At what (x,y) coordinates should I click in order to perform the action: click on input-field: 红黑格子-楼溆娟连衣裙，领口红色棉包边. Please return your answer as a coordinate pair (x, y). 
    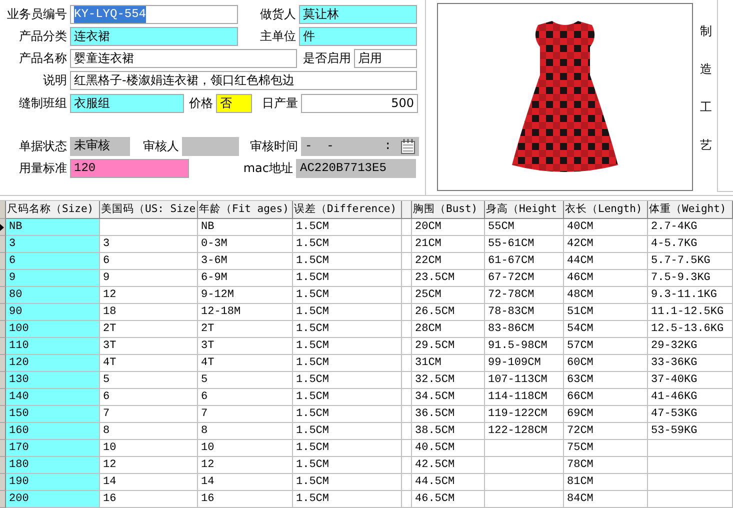
    Looking at the image, I should click on (243, 80).